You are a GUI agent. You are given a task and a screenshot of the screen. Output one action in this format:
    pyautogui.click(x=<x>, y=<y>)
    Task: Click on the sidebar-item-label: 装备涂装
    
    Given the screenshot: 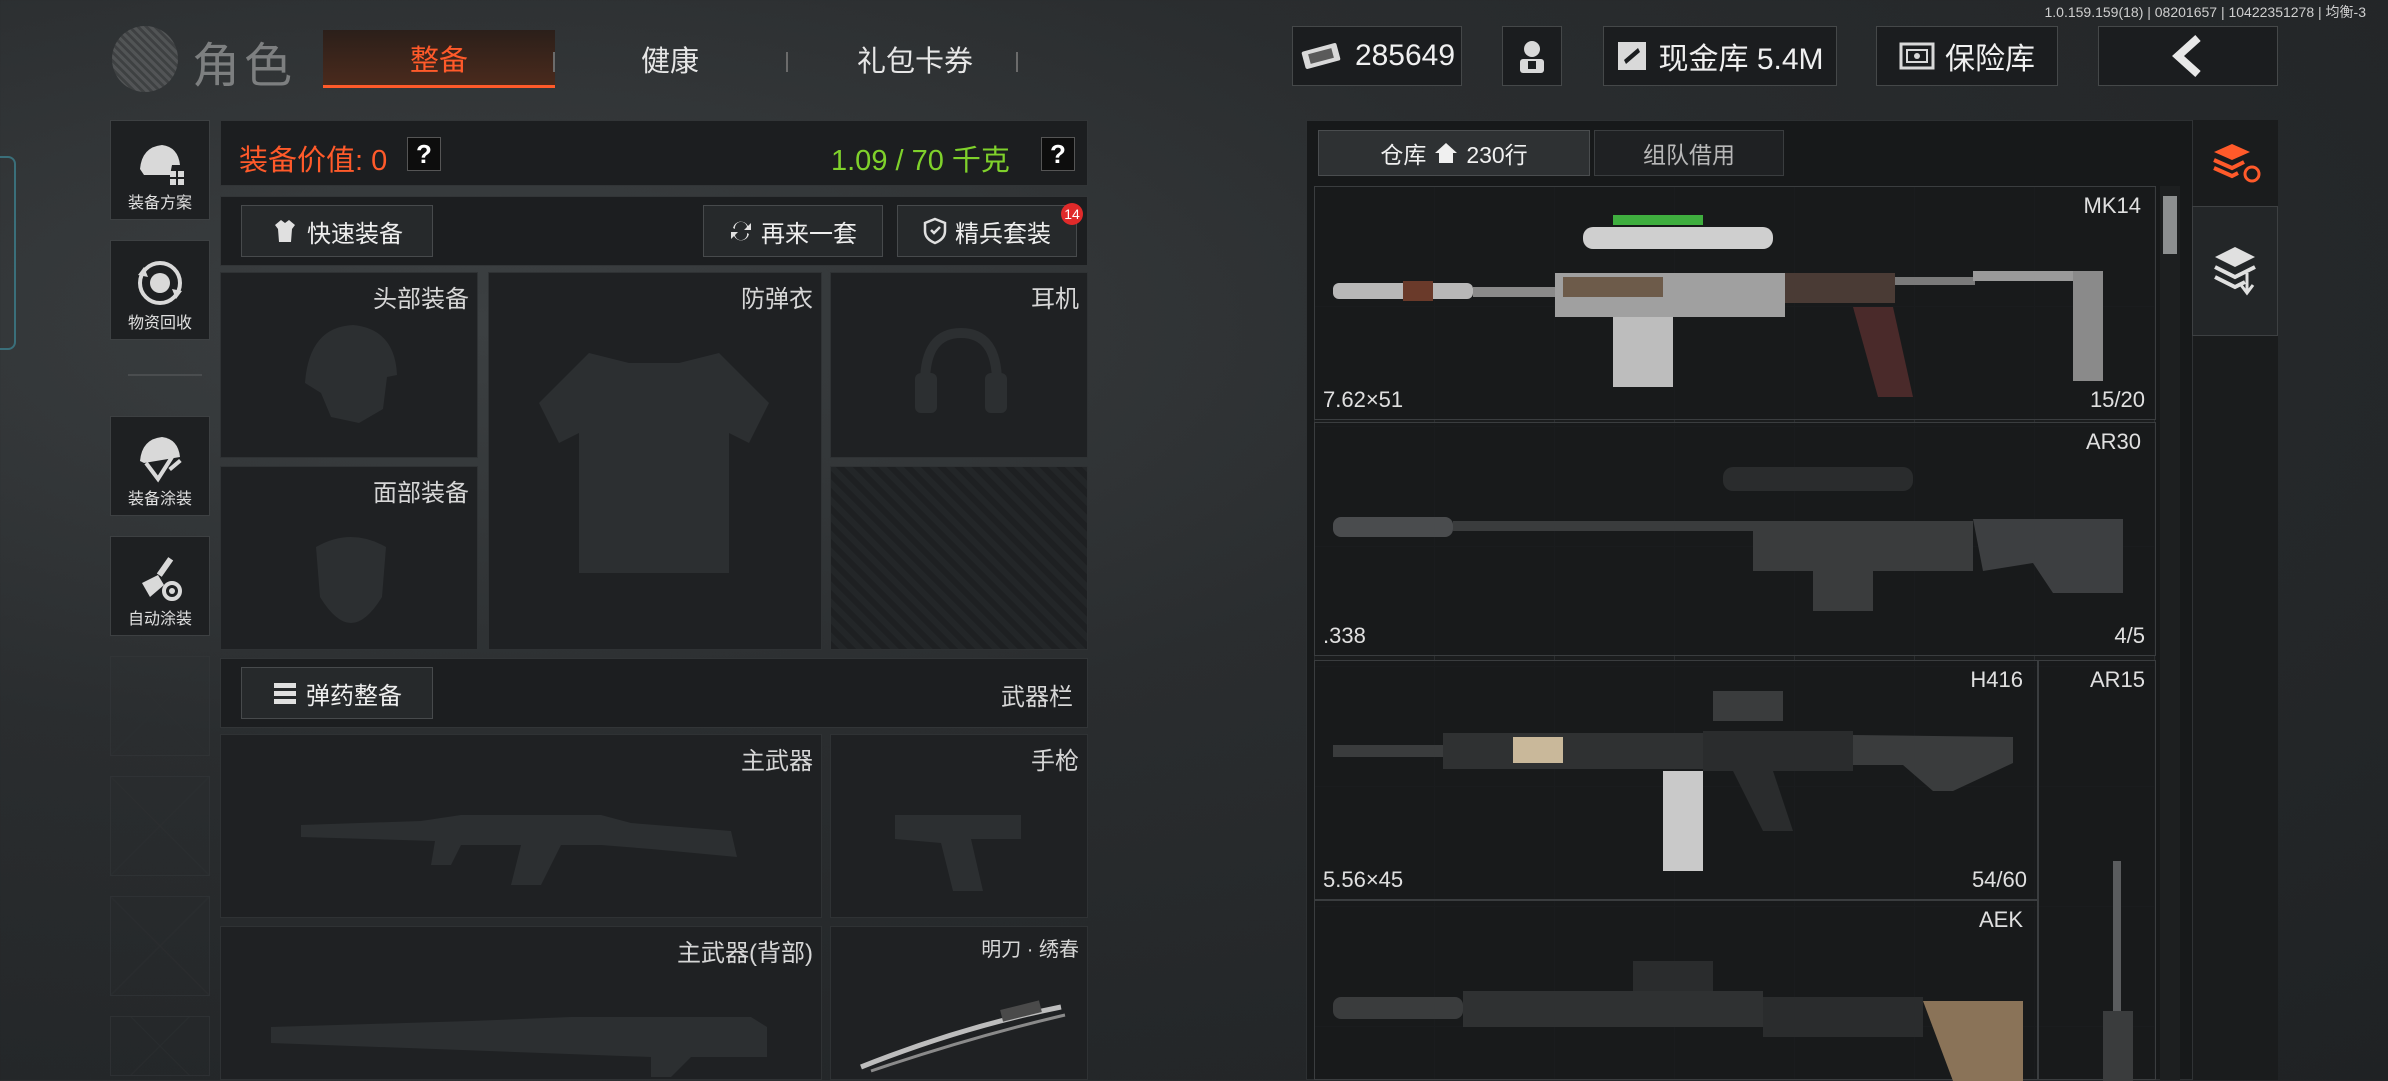 What is the action you would take?
    pyautogui.click(x=159, y=499)
    